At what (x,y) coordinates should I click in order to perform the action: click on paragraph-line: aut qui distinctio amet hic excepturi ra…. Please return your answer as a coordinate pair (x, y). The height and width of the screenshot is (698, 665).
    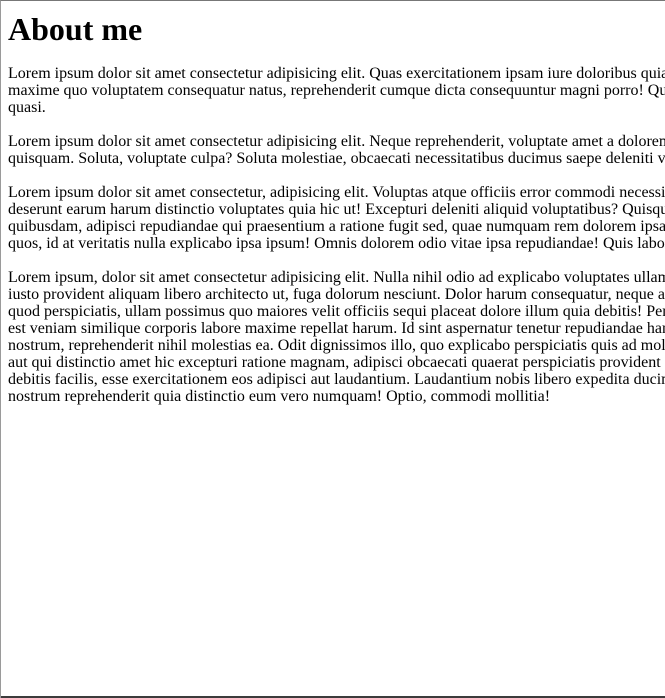
    Looking at the image, I should click on (334, 362).